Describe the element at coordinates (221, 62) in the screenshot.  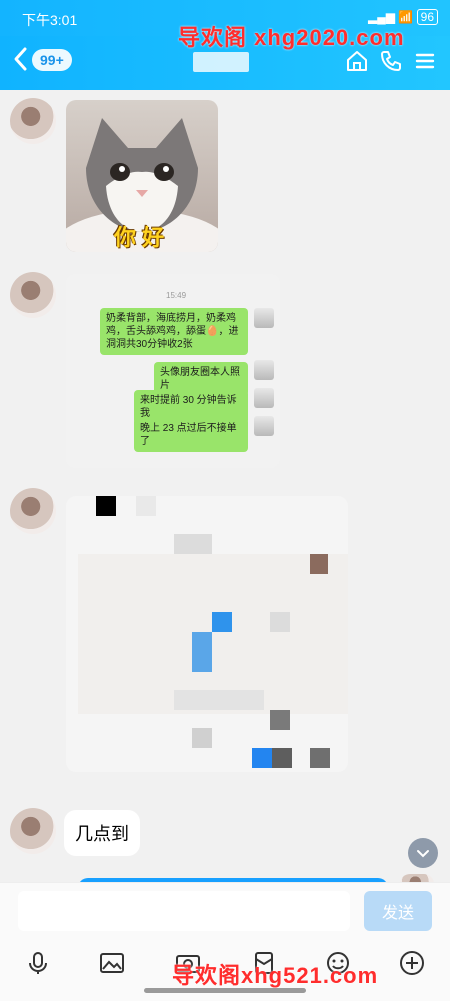
I see `chat-title-obscured` at that location.